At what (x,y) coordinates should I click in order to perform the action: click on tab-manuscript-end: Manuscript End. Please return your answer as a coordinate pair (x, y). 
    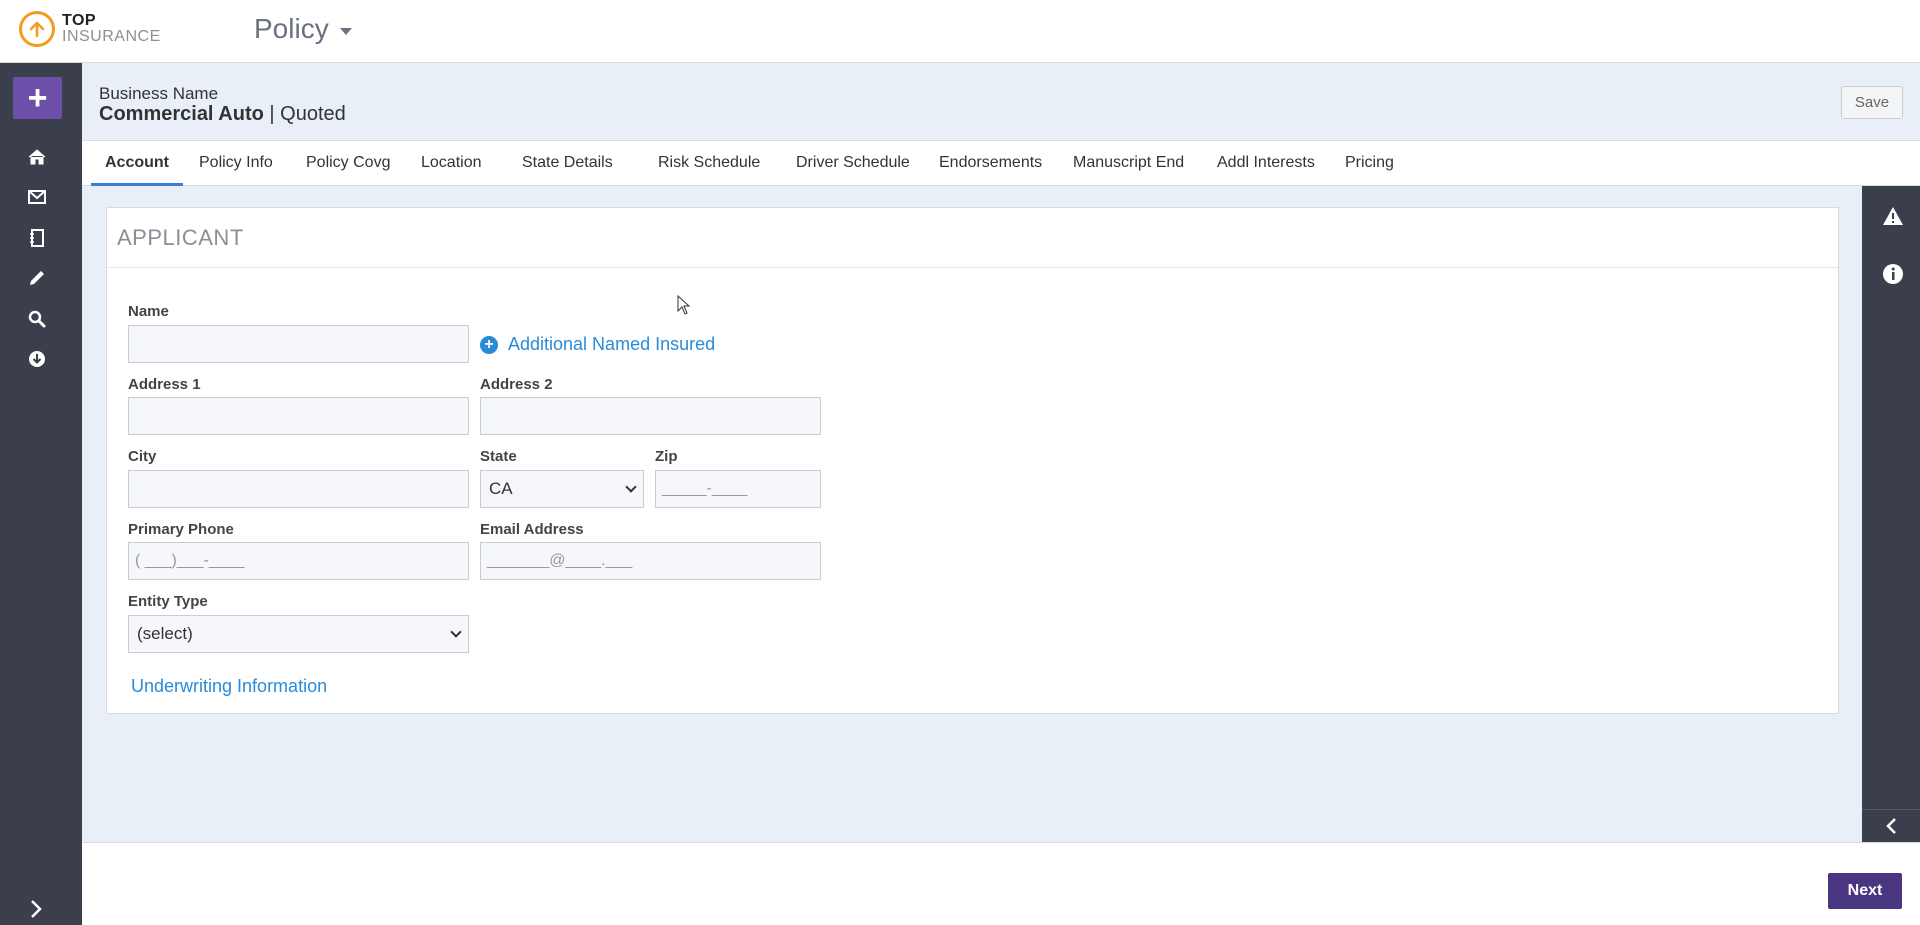
    Looking at the image, I should click on (1128, 163).